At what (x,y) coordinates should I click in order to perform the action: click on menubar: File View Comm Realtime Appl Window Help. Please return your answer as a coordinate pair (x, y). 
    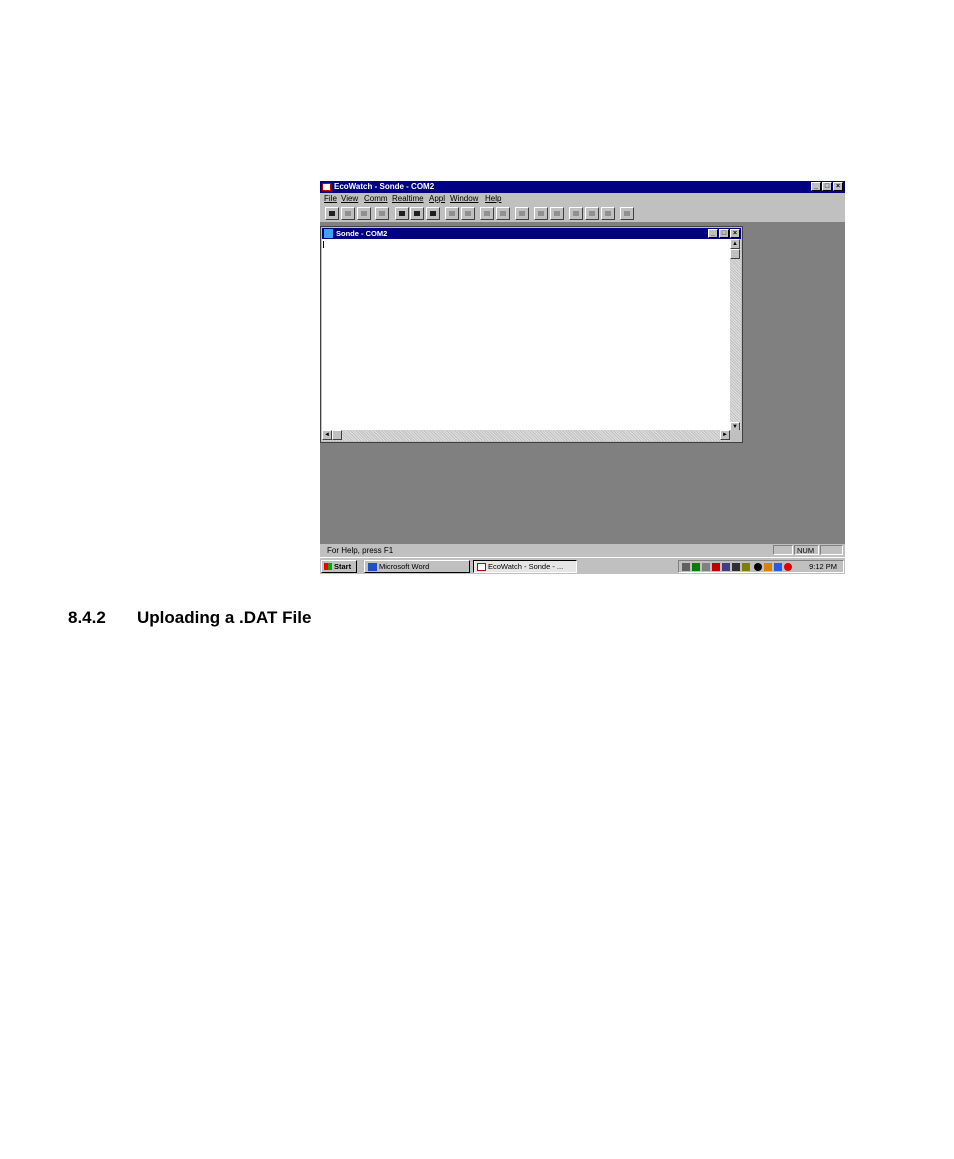
    Looking at the image, I should click on (582, 199).